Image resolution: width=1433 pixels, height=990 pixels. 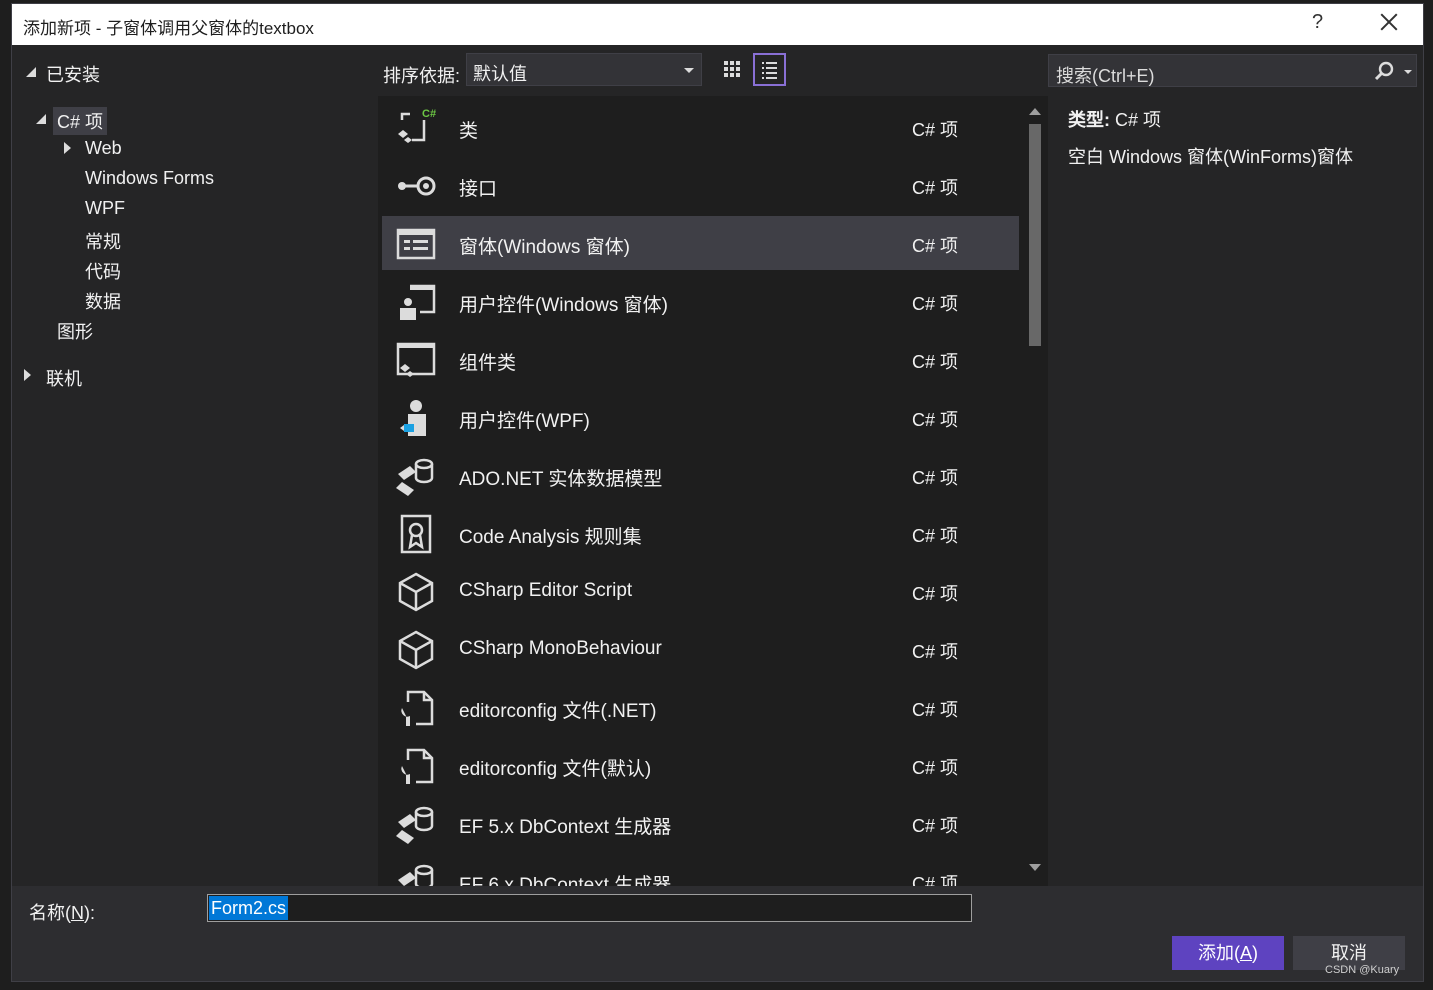 What do you see at coordinates (700, 707) in the screenshot?
I see `template-item: editorconfig 文件(.NET) C# 项` at bounding box center [700, 707].